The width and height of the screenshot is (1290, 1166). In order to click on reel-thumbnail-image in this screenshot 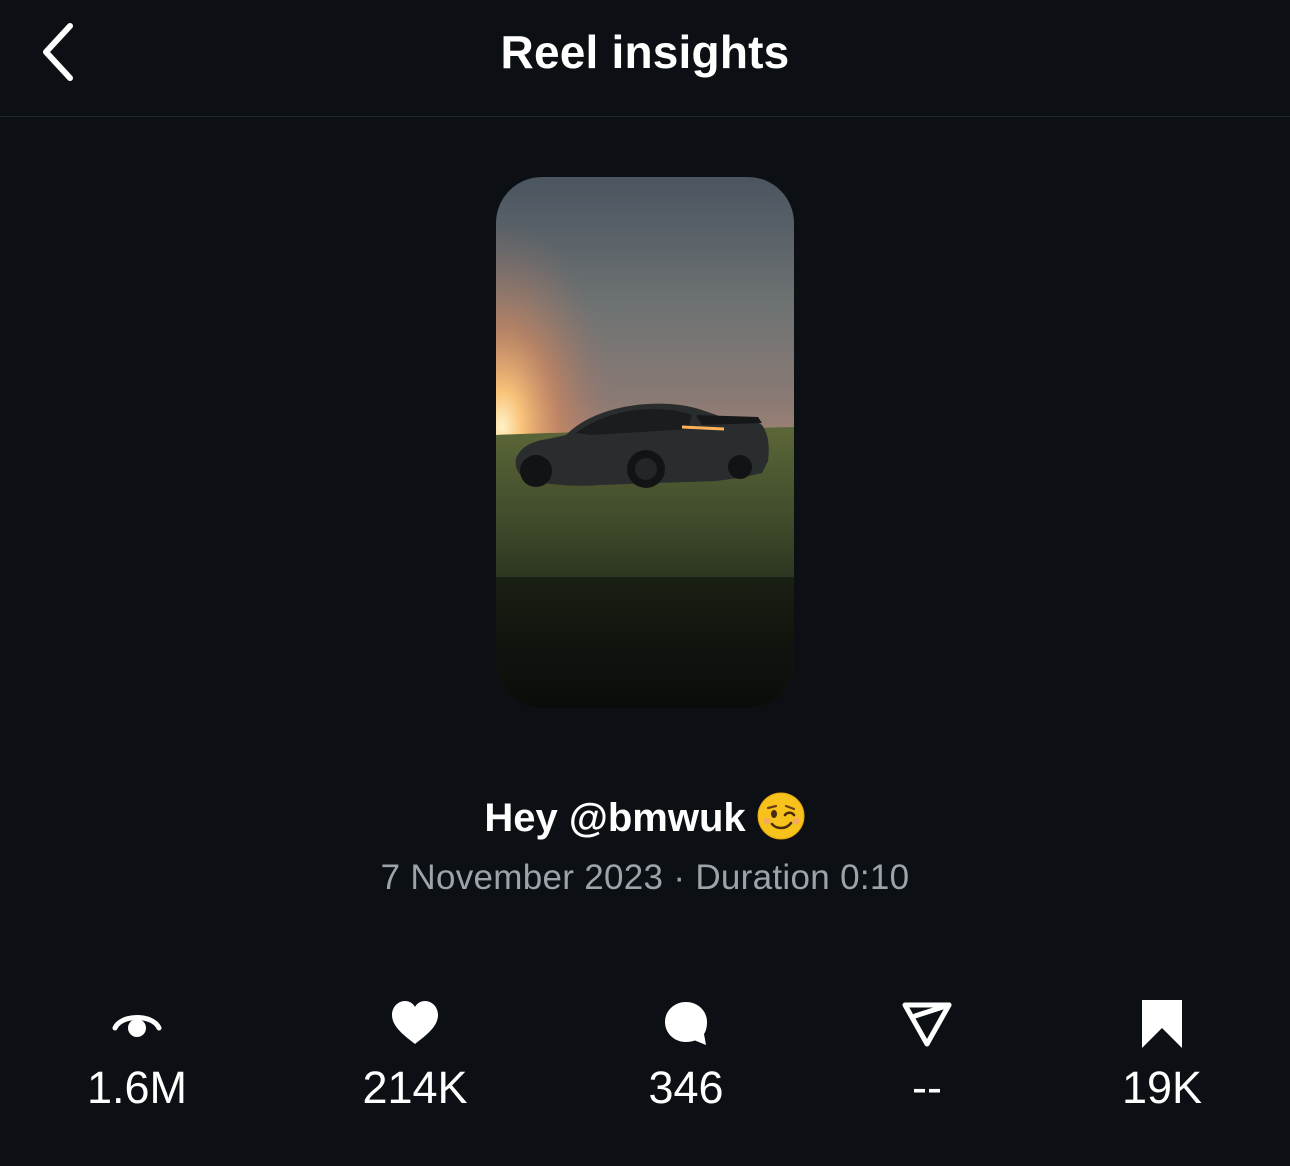, I will do `click(645, 442)`.